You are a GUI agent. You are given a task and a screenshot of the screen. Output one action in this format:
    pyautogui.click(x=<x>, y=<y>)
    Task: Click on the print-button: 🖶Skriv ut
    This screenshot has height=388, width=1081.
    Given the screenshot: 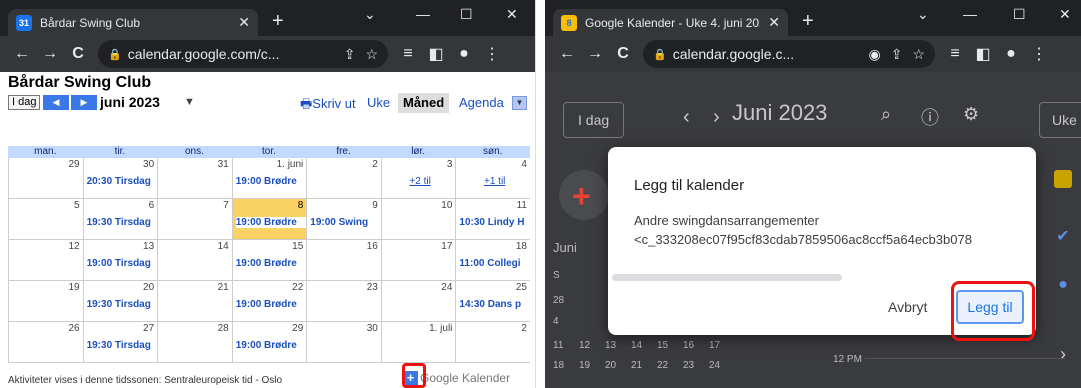 What is the action you would take?
    pyautogui.click(x=328, y=106)
    